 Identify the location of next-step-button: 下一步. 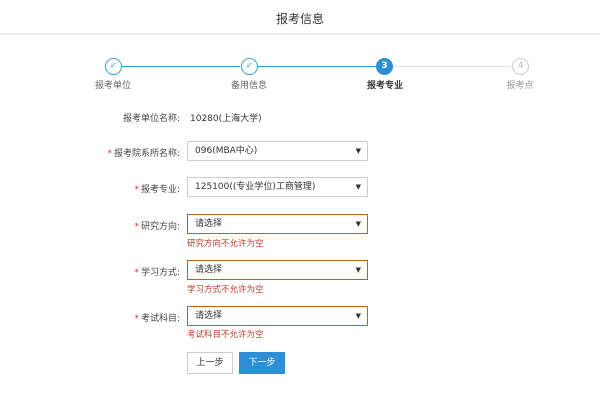
(262, 363).